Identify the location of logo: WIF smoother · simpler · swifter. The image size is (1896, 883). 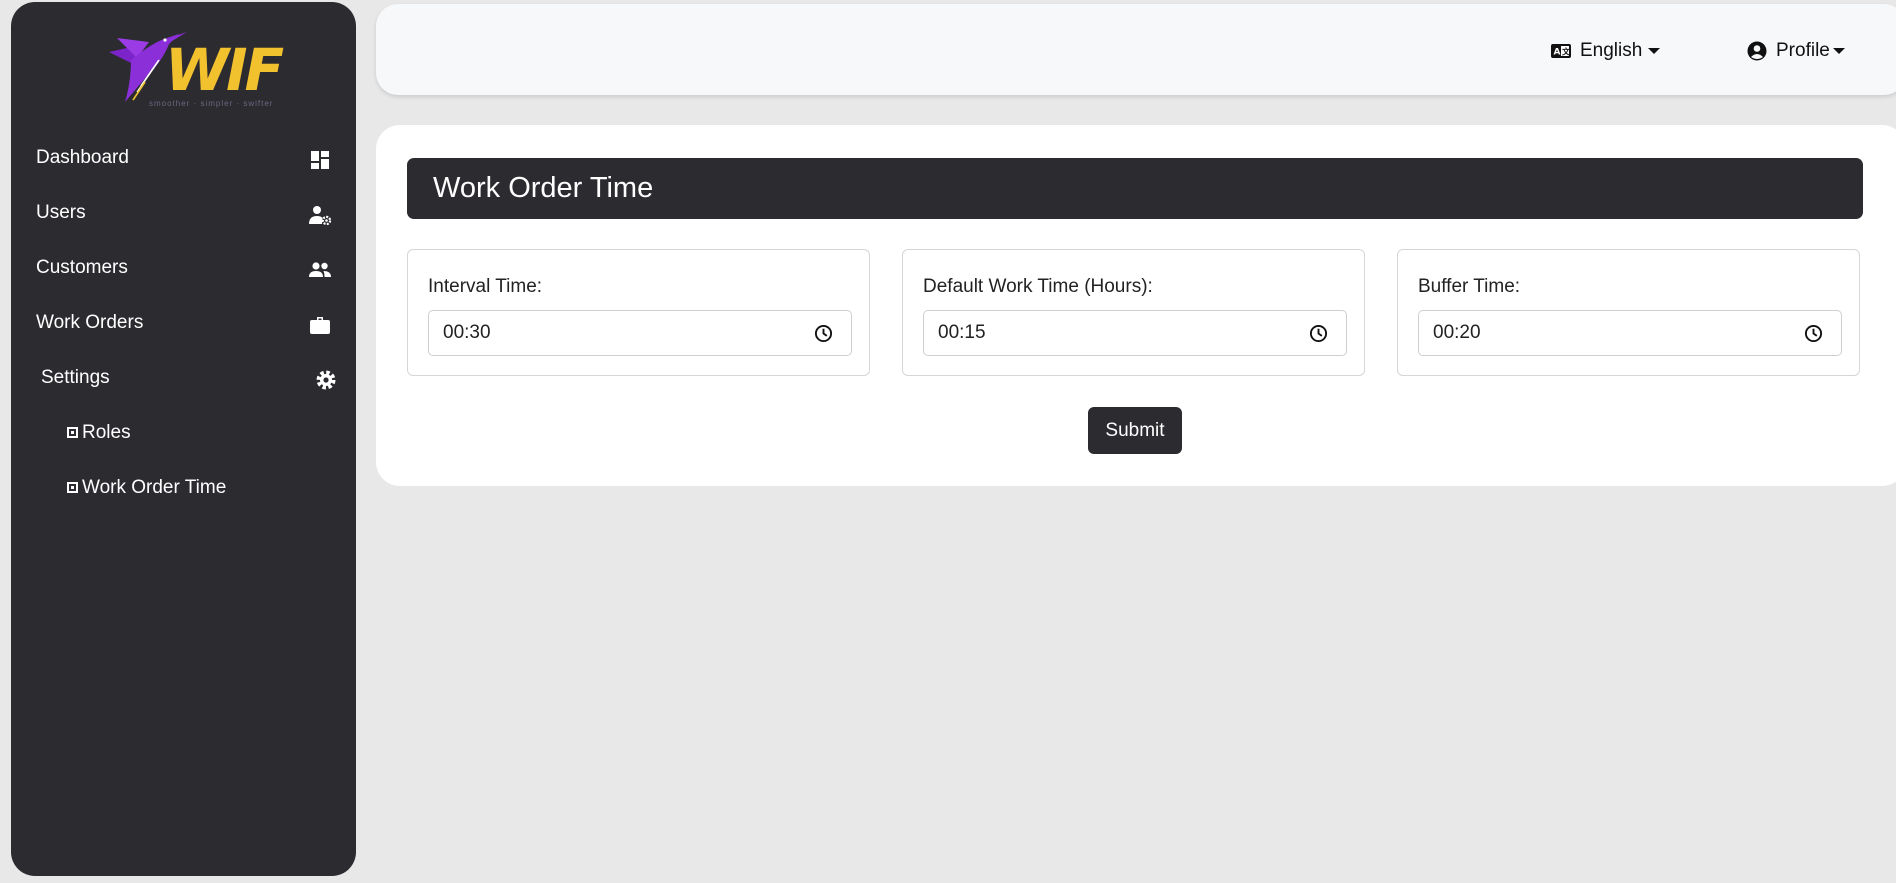
(195, 71).